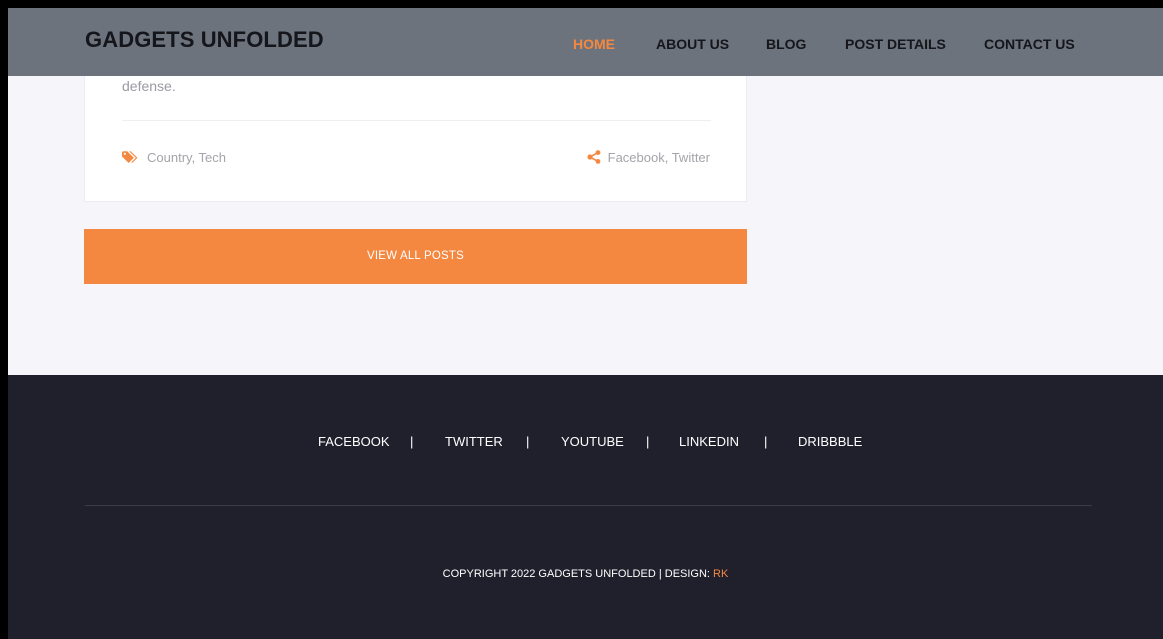 Image resolution: width=1163 pixels, height=639 pixels. What do you see at coordinates (786, 44) in the screenshot?
I see `nav-blog: BLOG` at bounding box center [786, 44].